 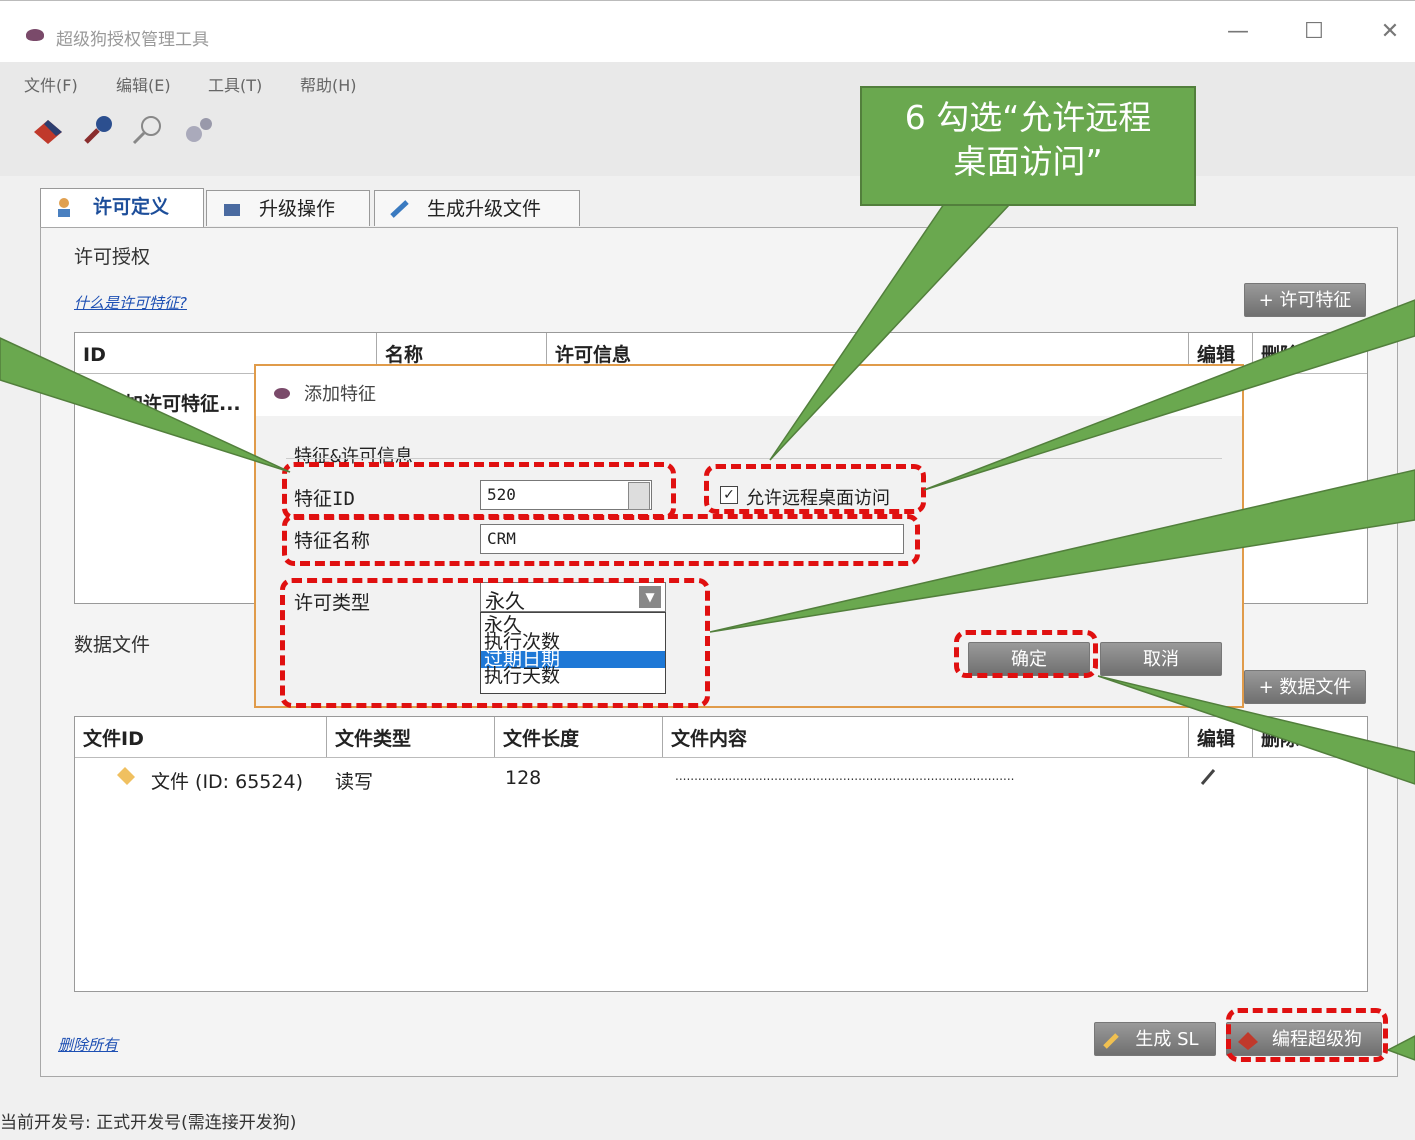 What do you see at coordinates (1026, 654) in the screenshot?
I see `highlight-ok-button` at bounding box center [1026, 654].